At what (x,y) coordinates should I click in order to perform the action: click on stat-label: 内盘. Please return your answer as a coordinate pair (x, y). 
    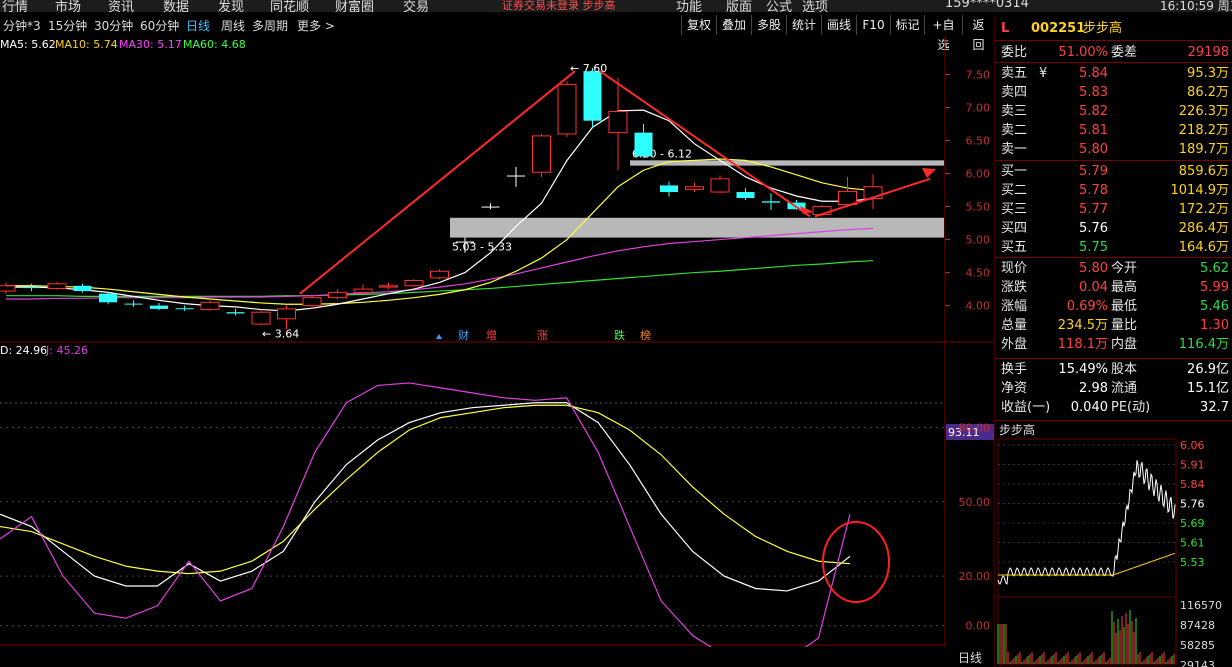
    Looking at the image, I should click on (1124, 344).